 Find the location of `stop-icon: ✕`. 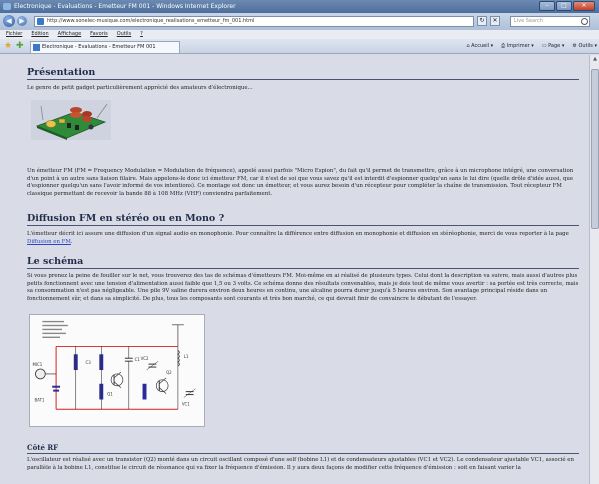

stop-icon: ✕ is located at coordinates (495, 21).